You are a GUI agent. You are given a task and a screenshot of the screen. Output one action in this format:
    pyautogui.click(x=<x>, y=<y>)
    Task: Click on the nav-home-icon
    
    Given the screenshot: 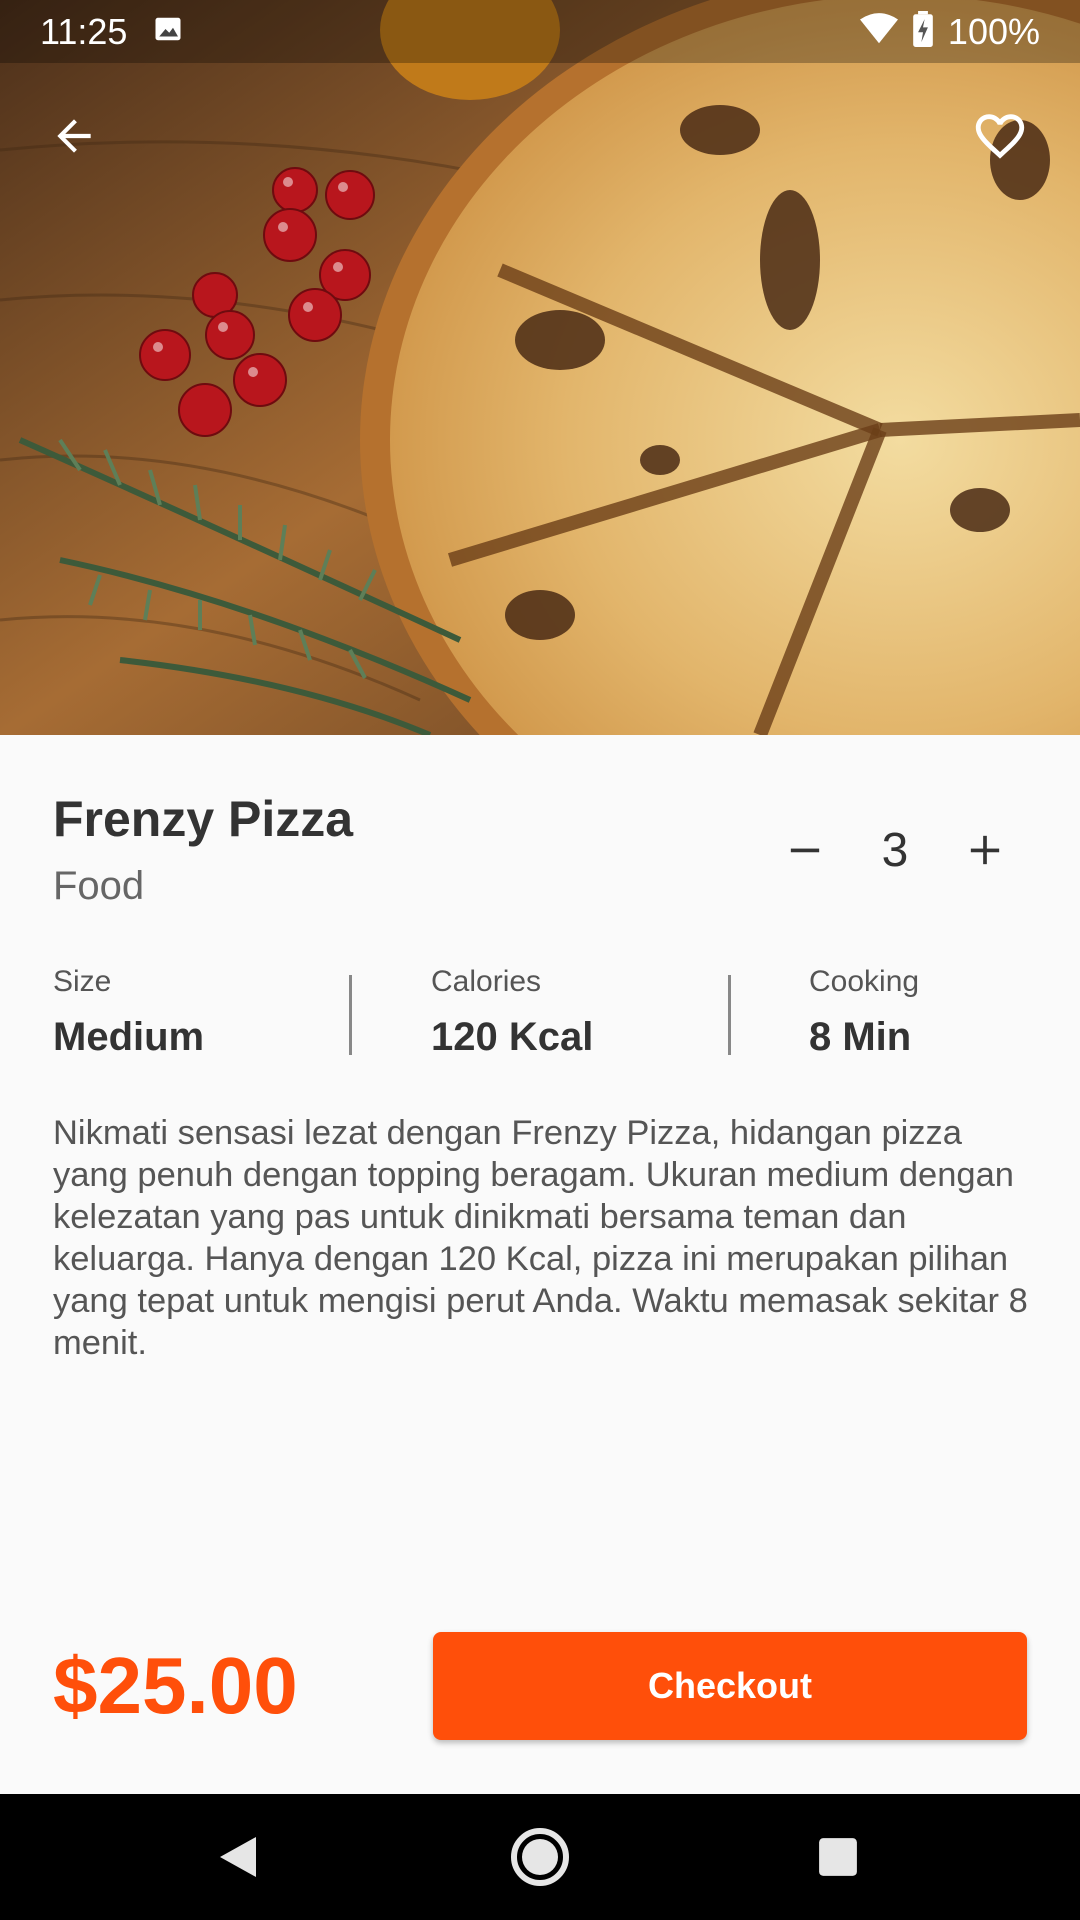 What is the action you would take?
    pyautogui.click(x=540, y=1857)
    